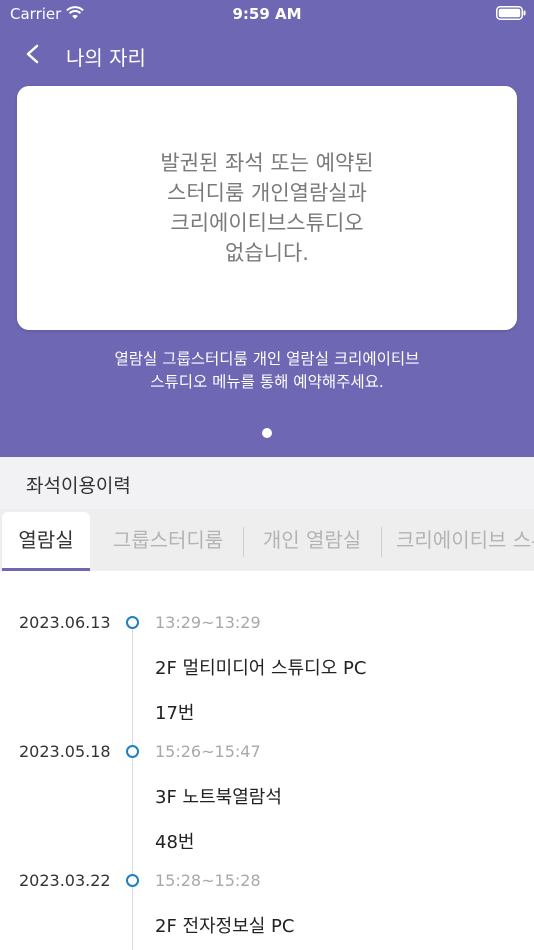 The image size is (534, 950). What do you see at coordinates (65, 622) in the screenshot?
I see `entry-date: 2023.06.13` at bounding box center [65, 622].